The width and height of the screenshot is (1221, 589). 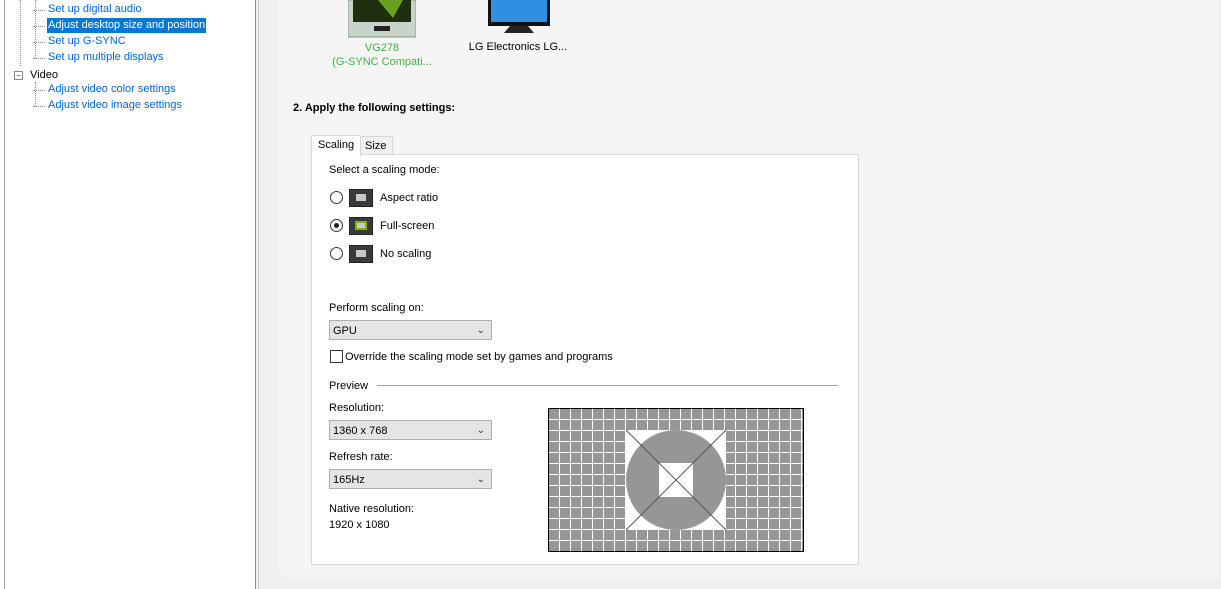 I want to click on aspect-ratio-icon, so click(x=361, y=198).